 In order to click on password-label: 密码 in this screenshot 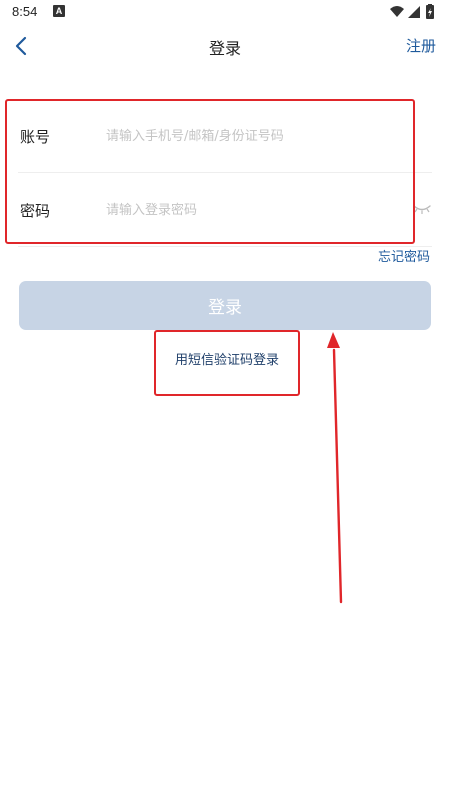, I will do `click(35, 211)`.